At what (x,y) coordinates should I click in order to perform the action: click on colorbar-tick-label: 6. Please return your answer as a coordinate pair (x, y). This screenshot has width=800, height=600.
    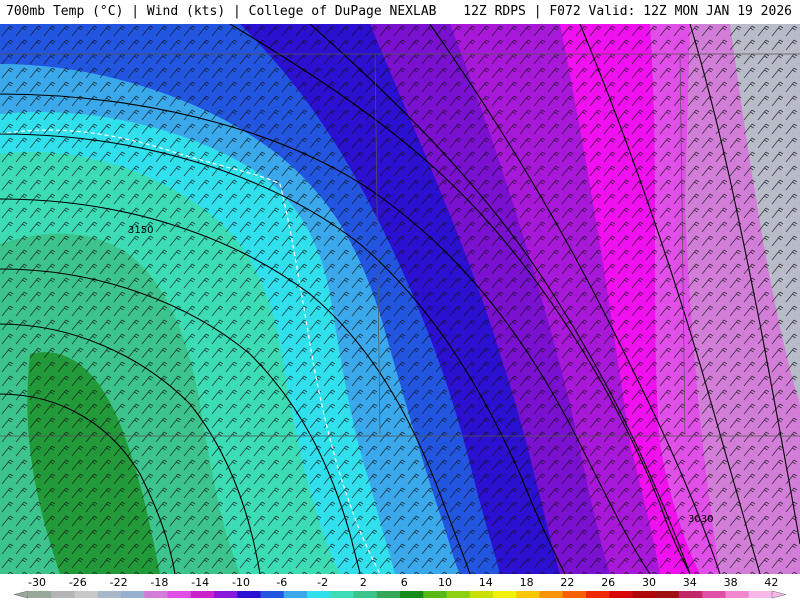
    Looking at the image, I should click on (404, 582).